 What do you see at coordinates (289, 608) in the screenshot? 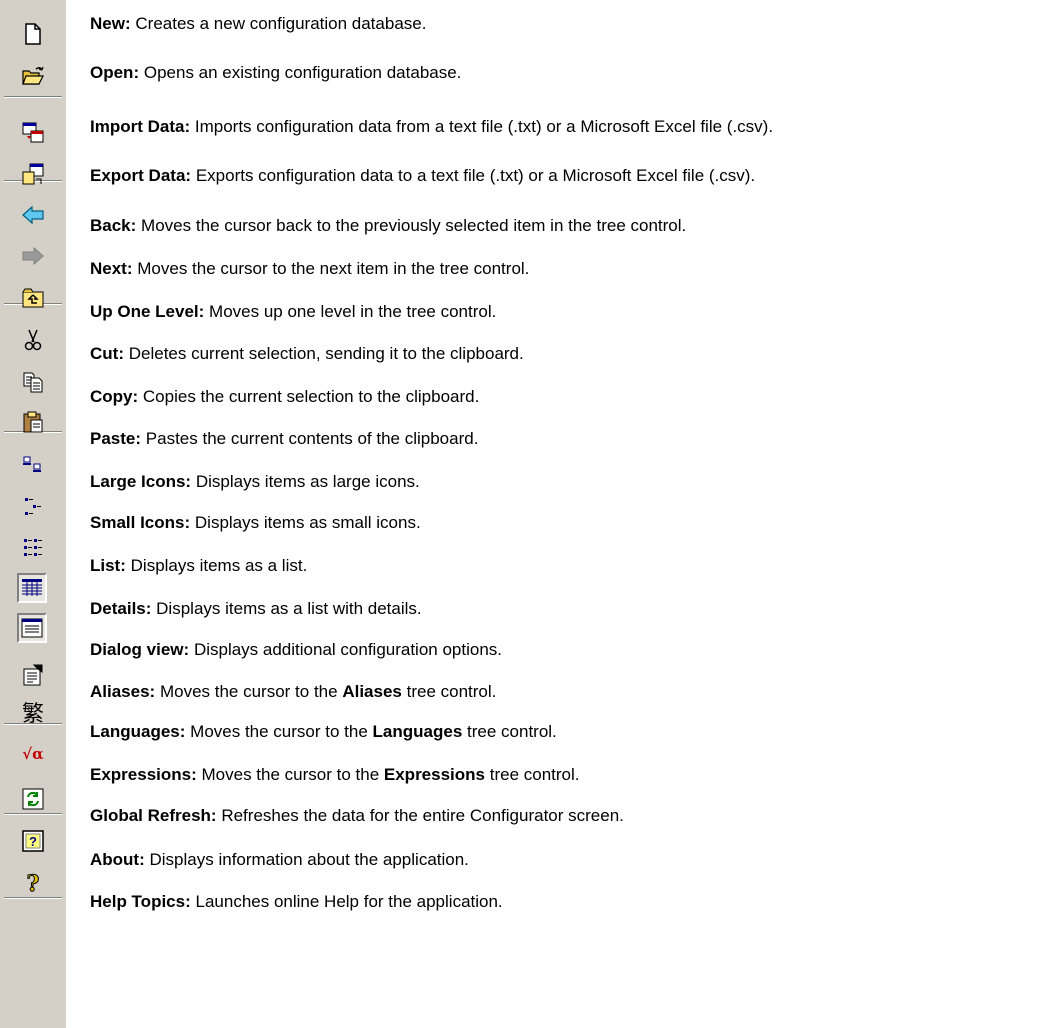
I see `item-desc: Displays items as a list with details.` at bounding box center [289, 608].